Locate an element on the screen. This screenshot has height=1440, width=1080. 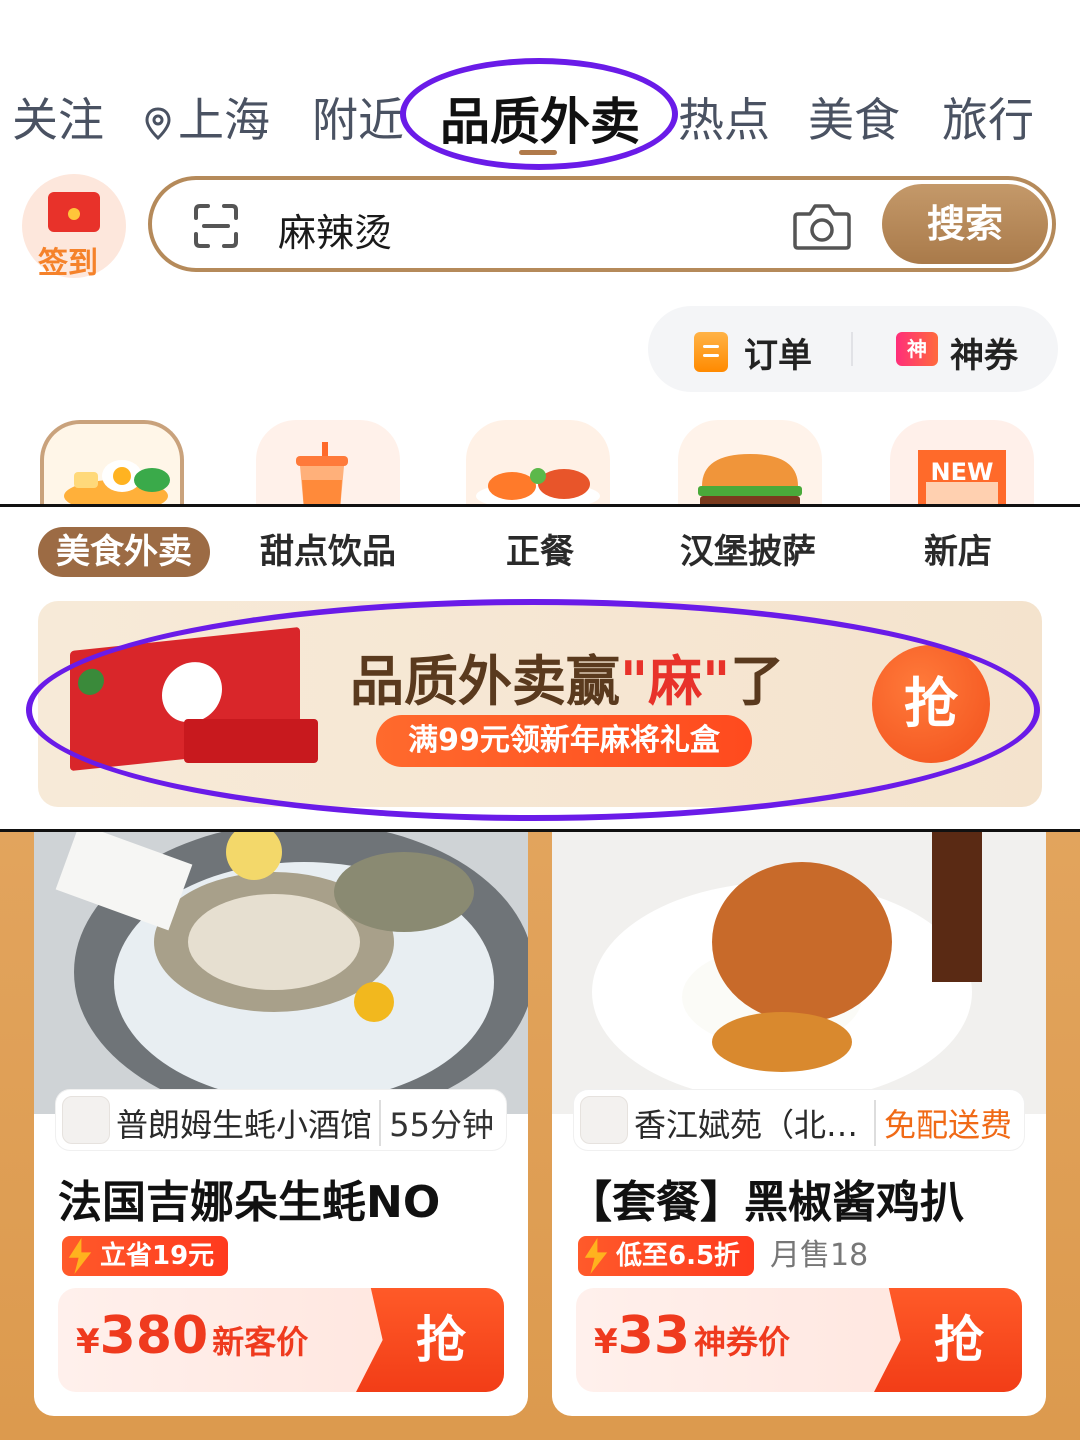
shop-info: 香江娬苑（北… 免配送费 is located at coordinates (799, 1120).